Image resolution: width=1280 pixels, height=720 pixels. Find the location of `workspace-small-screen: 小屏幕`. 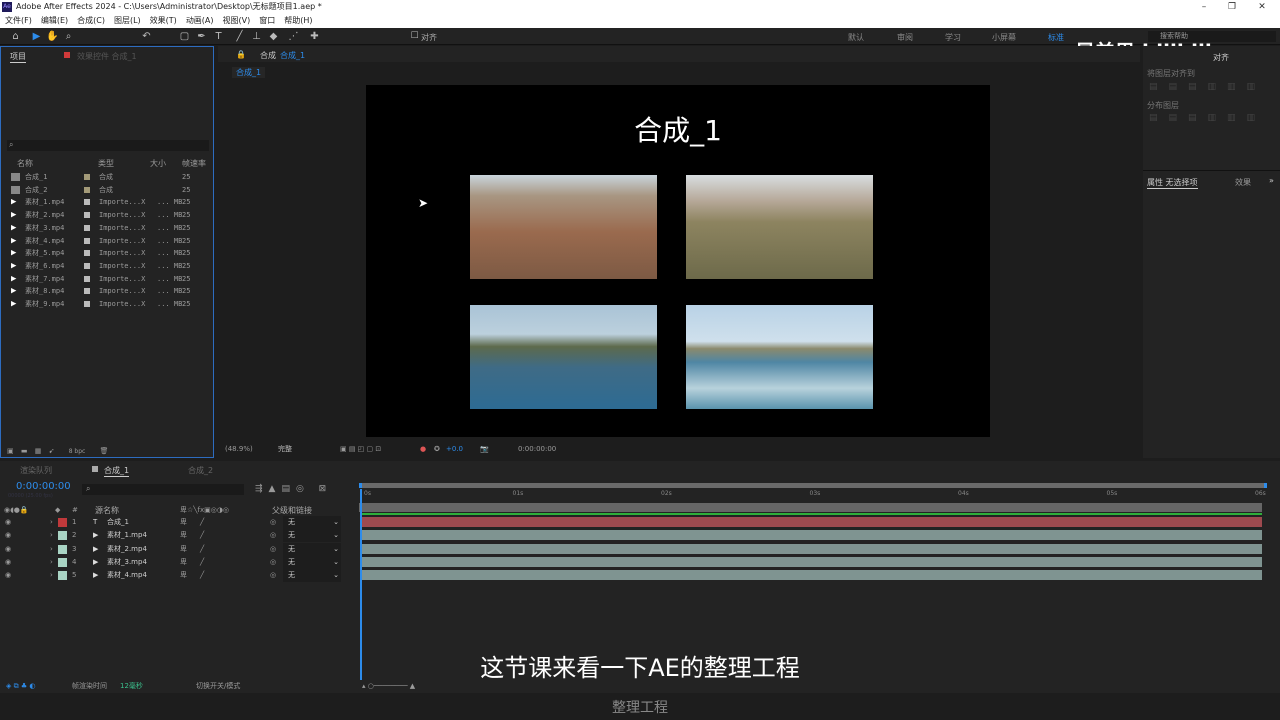

workspace-small-screen: 小屏幕 is located at coordinates (1004, 37).